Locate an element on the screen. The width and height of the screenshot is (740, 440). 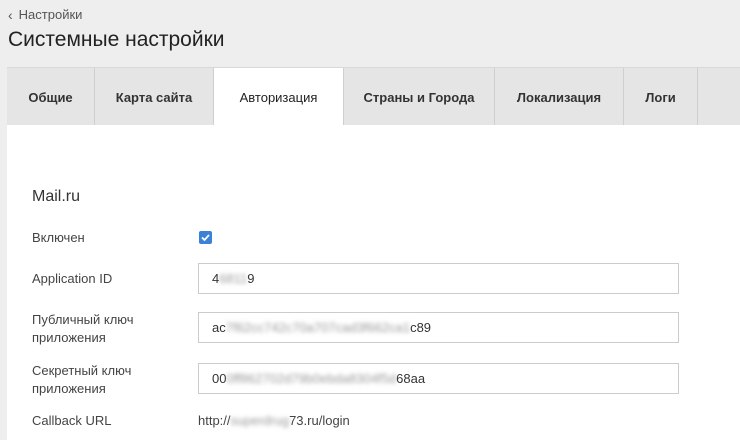
tab-logs: Логи is located at coordinates (661, 97).